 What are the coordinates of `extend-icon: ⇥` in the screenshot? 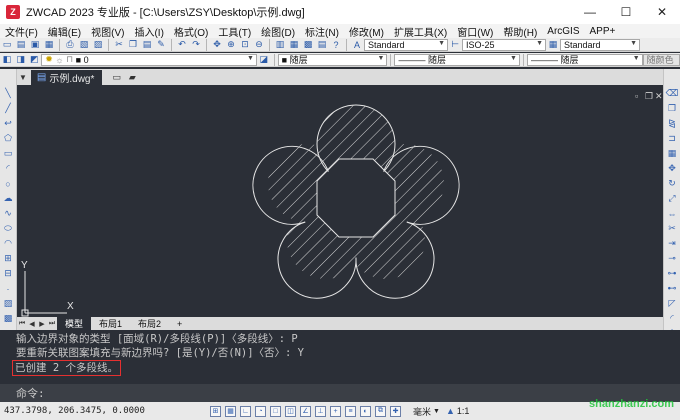 It's located at (672, 243).